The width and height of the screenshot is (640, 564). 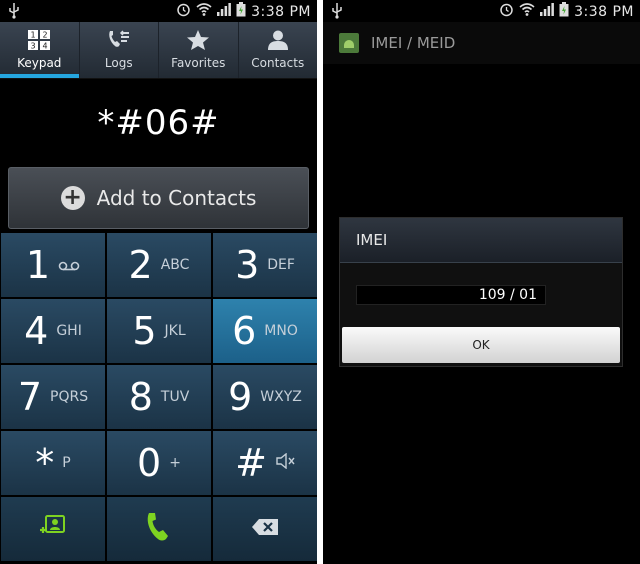 What do you see at coordinates (285, 462) in the screenshot?
I see `mute-icon` at bounding box center [285, 462].